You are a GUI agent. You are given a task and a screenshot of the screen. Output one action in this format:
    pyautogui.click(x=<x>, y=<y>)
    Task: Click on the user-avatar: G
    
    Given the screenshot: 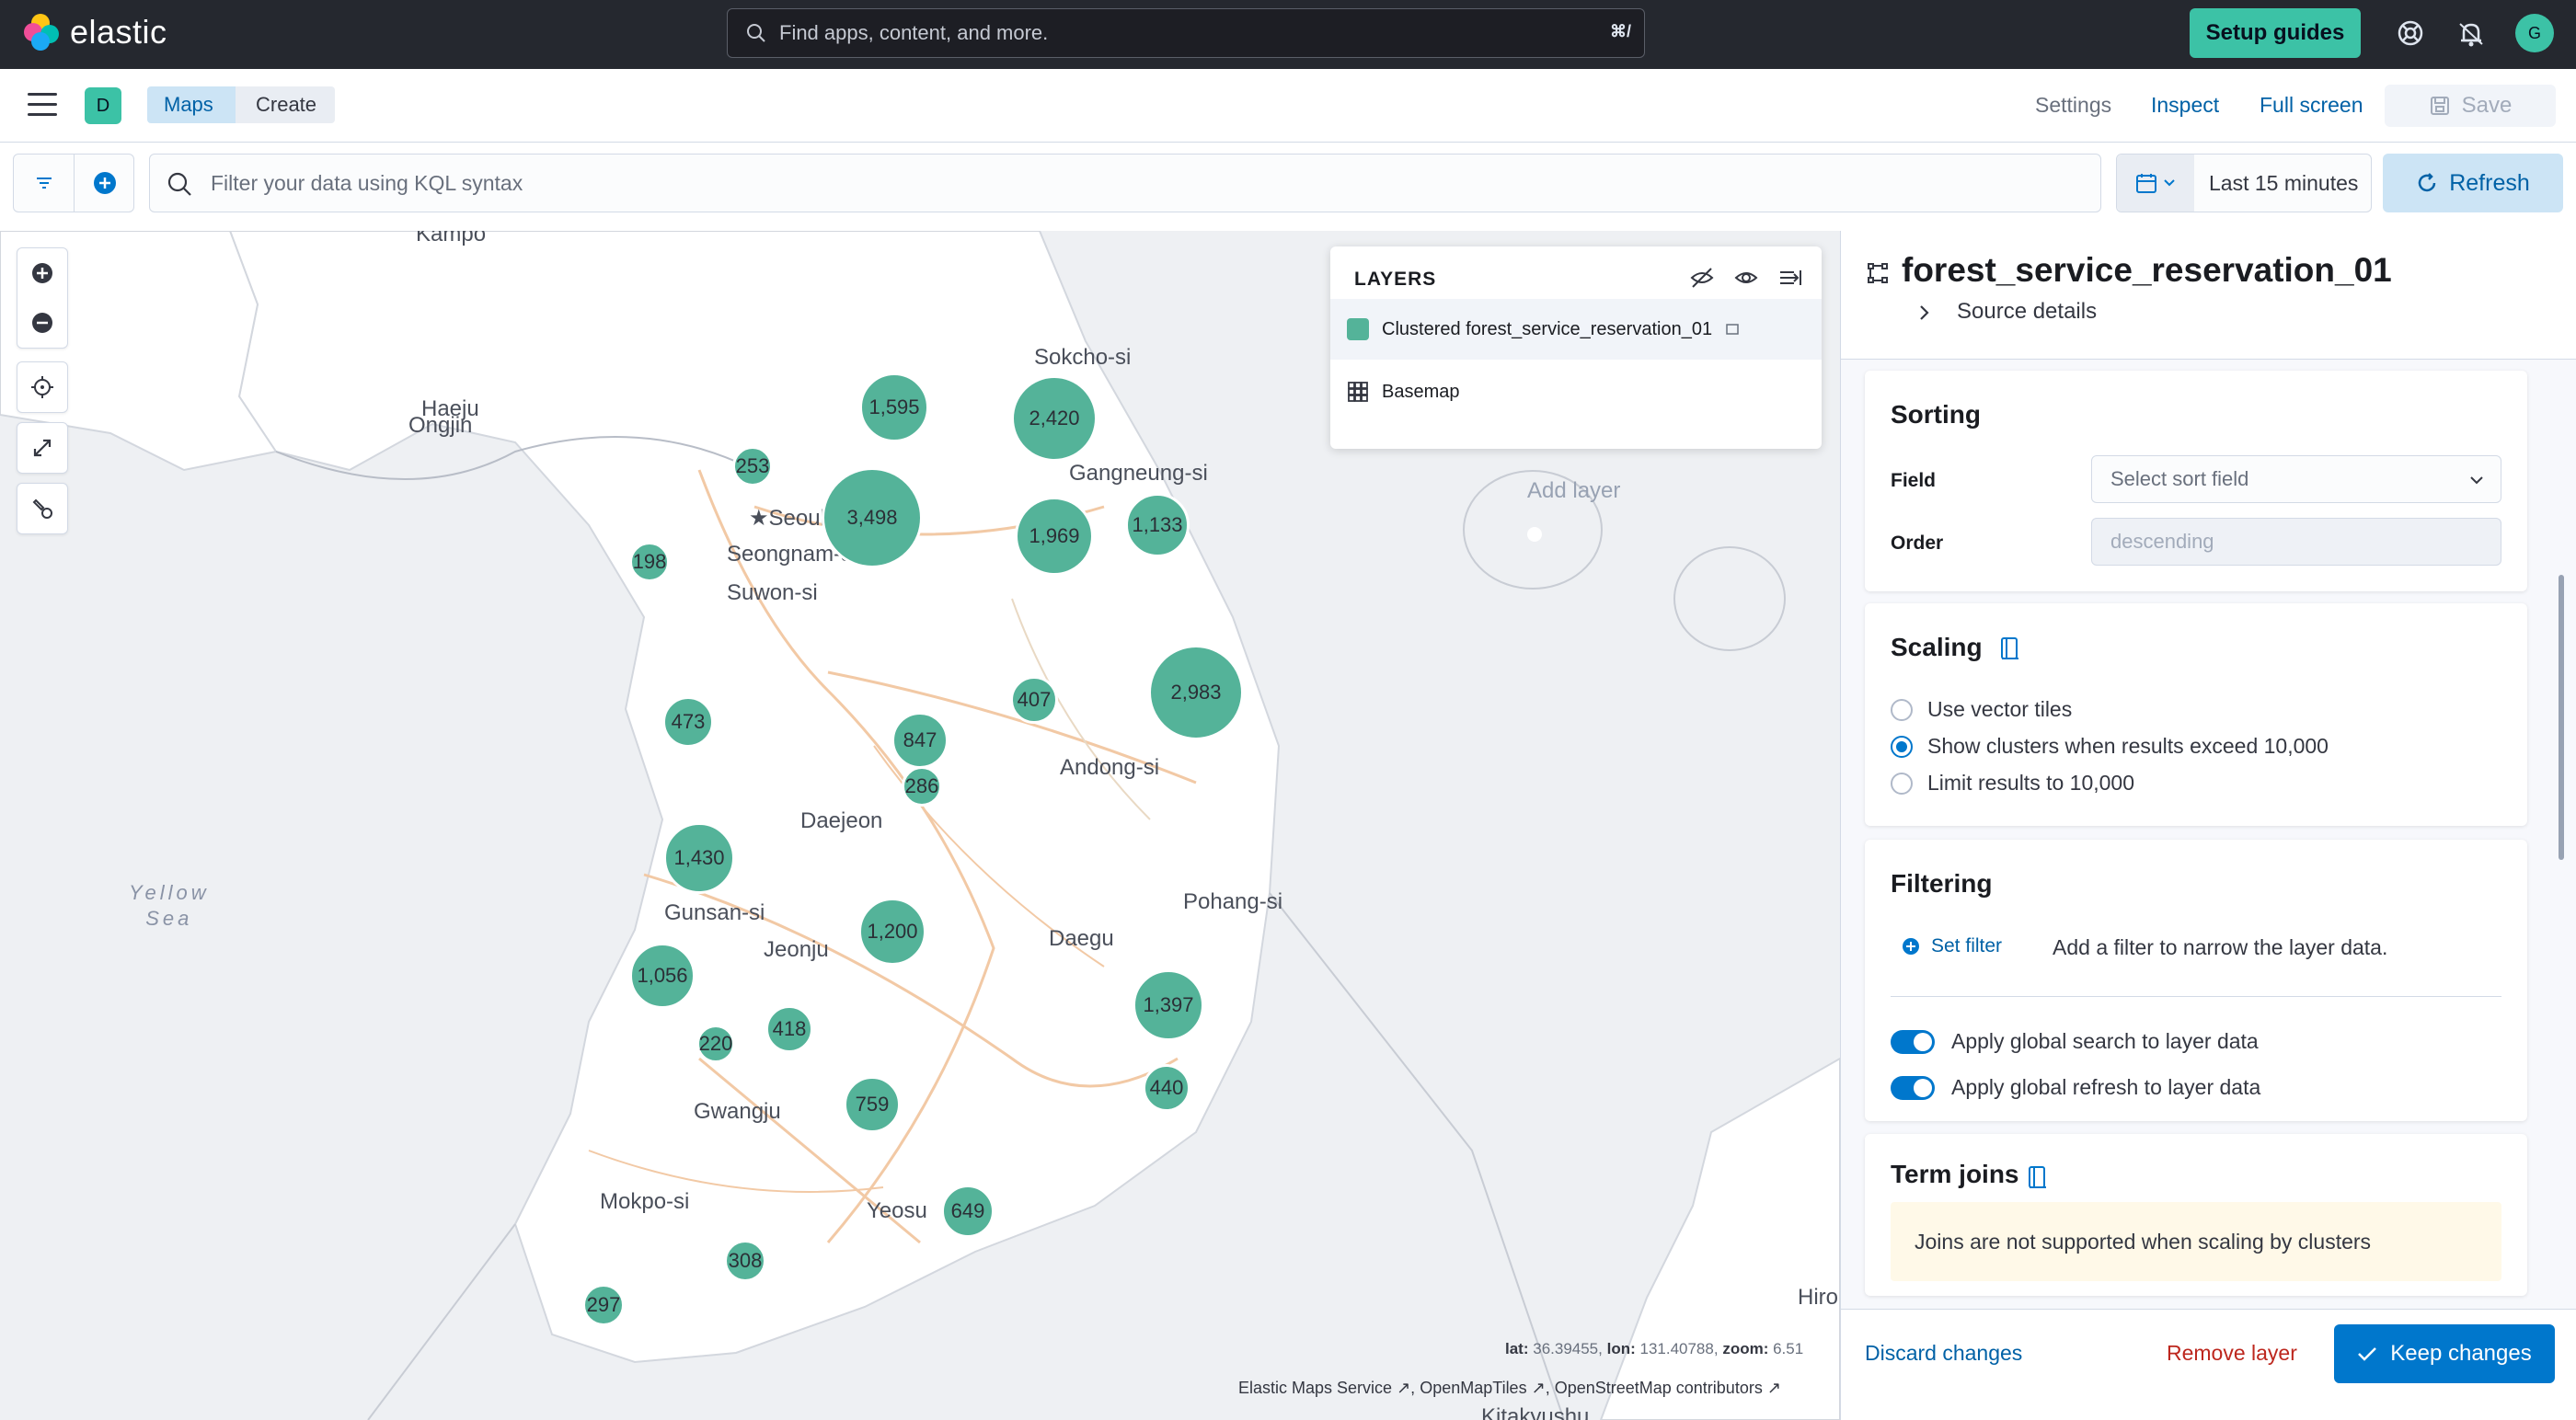 What is the action you would take?
    pyautogui.click(x=2534, y=33)
    